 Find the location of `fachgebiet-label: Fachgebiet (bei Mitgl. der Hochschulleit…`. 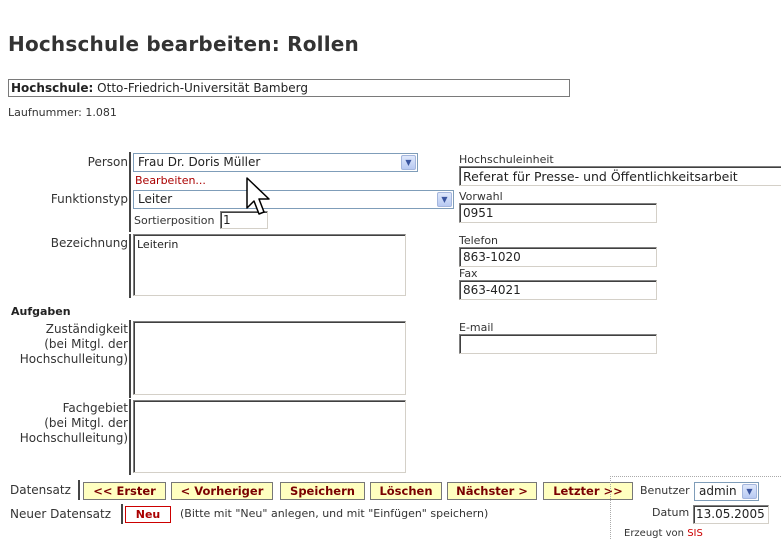

fachgebiet-label: Fachgebiet (bei Mitgl. der Hochschulleit… is located at coordinates (65, 423).